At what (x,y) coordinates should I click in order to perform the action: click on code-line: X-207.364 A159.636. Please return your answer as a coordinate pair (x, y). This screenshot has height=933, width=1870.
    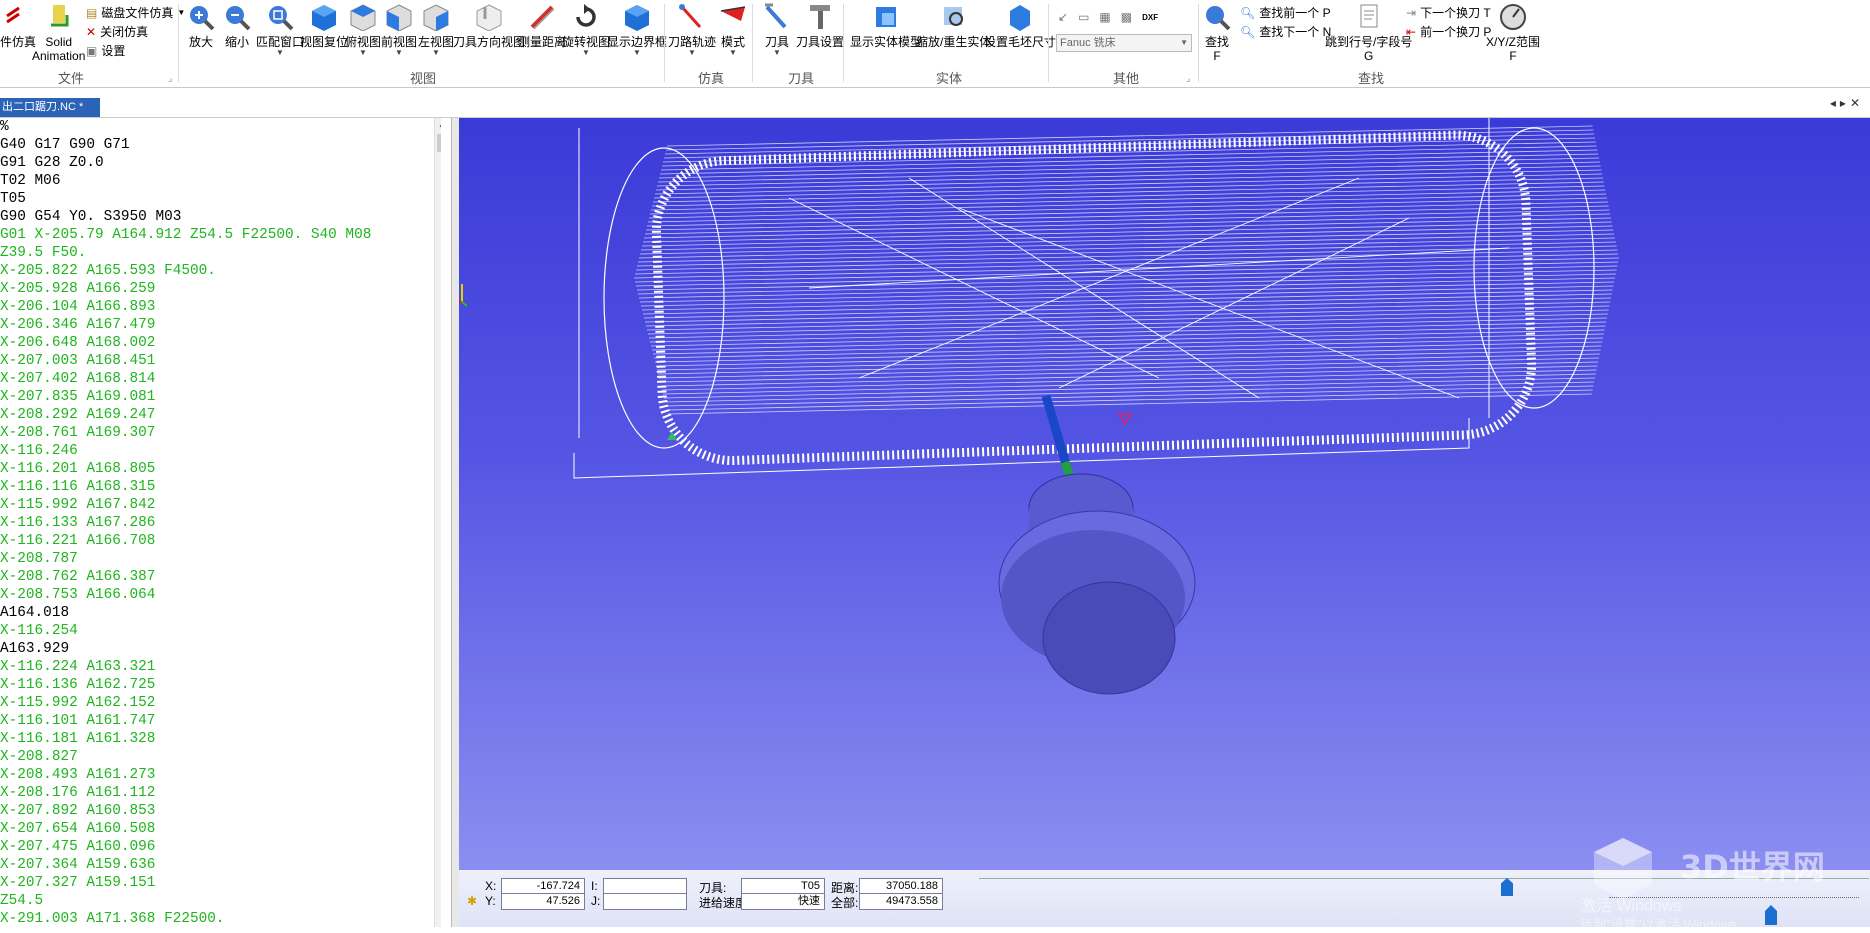
    Looking at the image, I should click on (217, 865).